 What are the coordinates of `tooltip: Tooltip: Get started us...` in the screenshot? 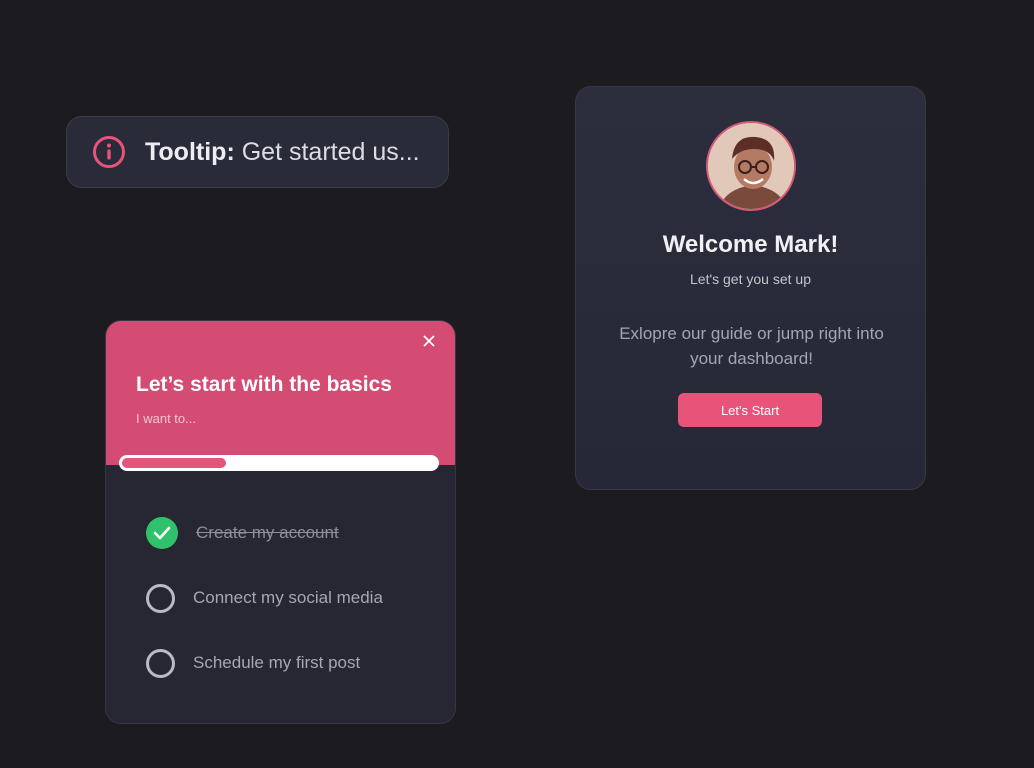 It's located at (257, 152).